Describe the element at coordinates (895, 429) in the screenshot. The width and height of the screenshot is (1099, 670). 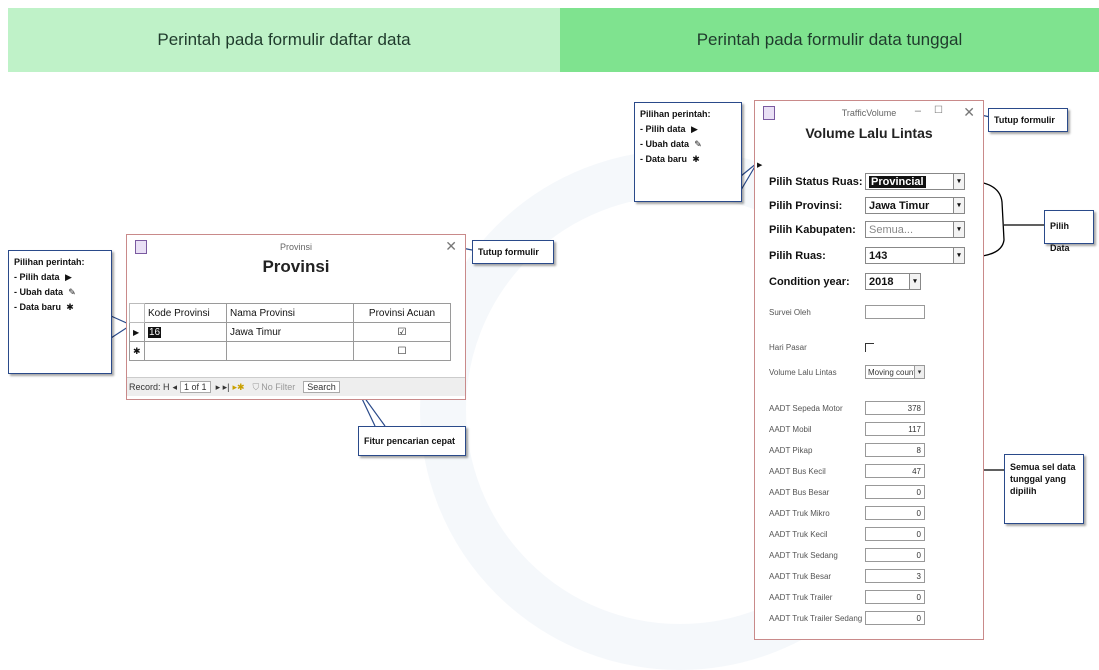
I see `aadt-value-field: 117` at that location.